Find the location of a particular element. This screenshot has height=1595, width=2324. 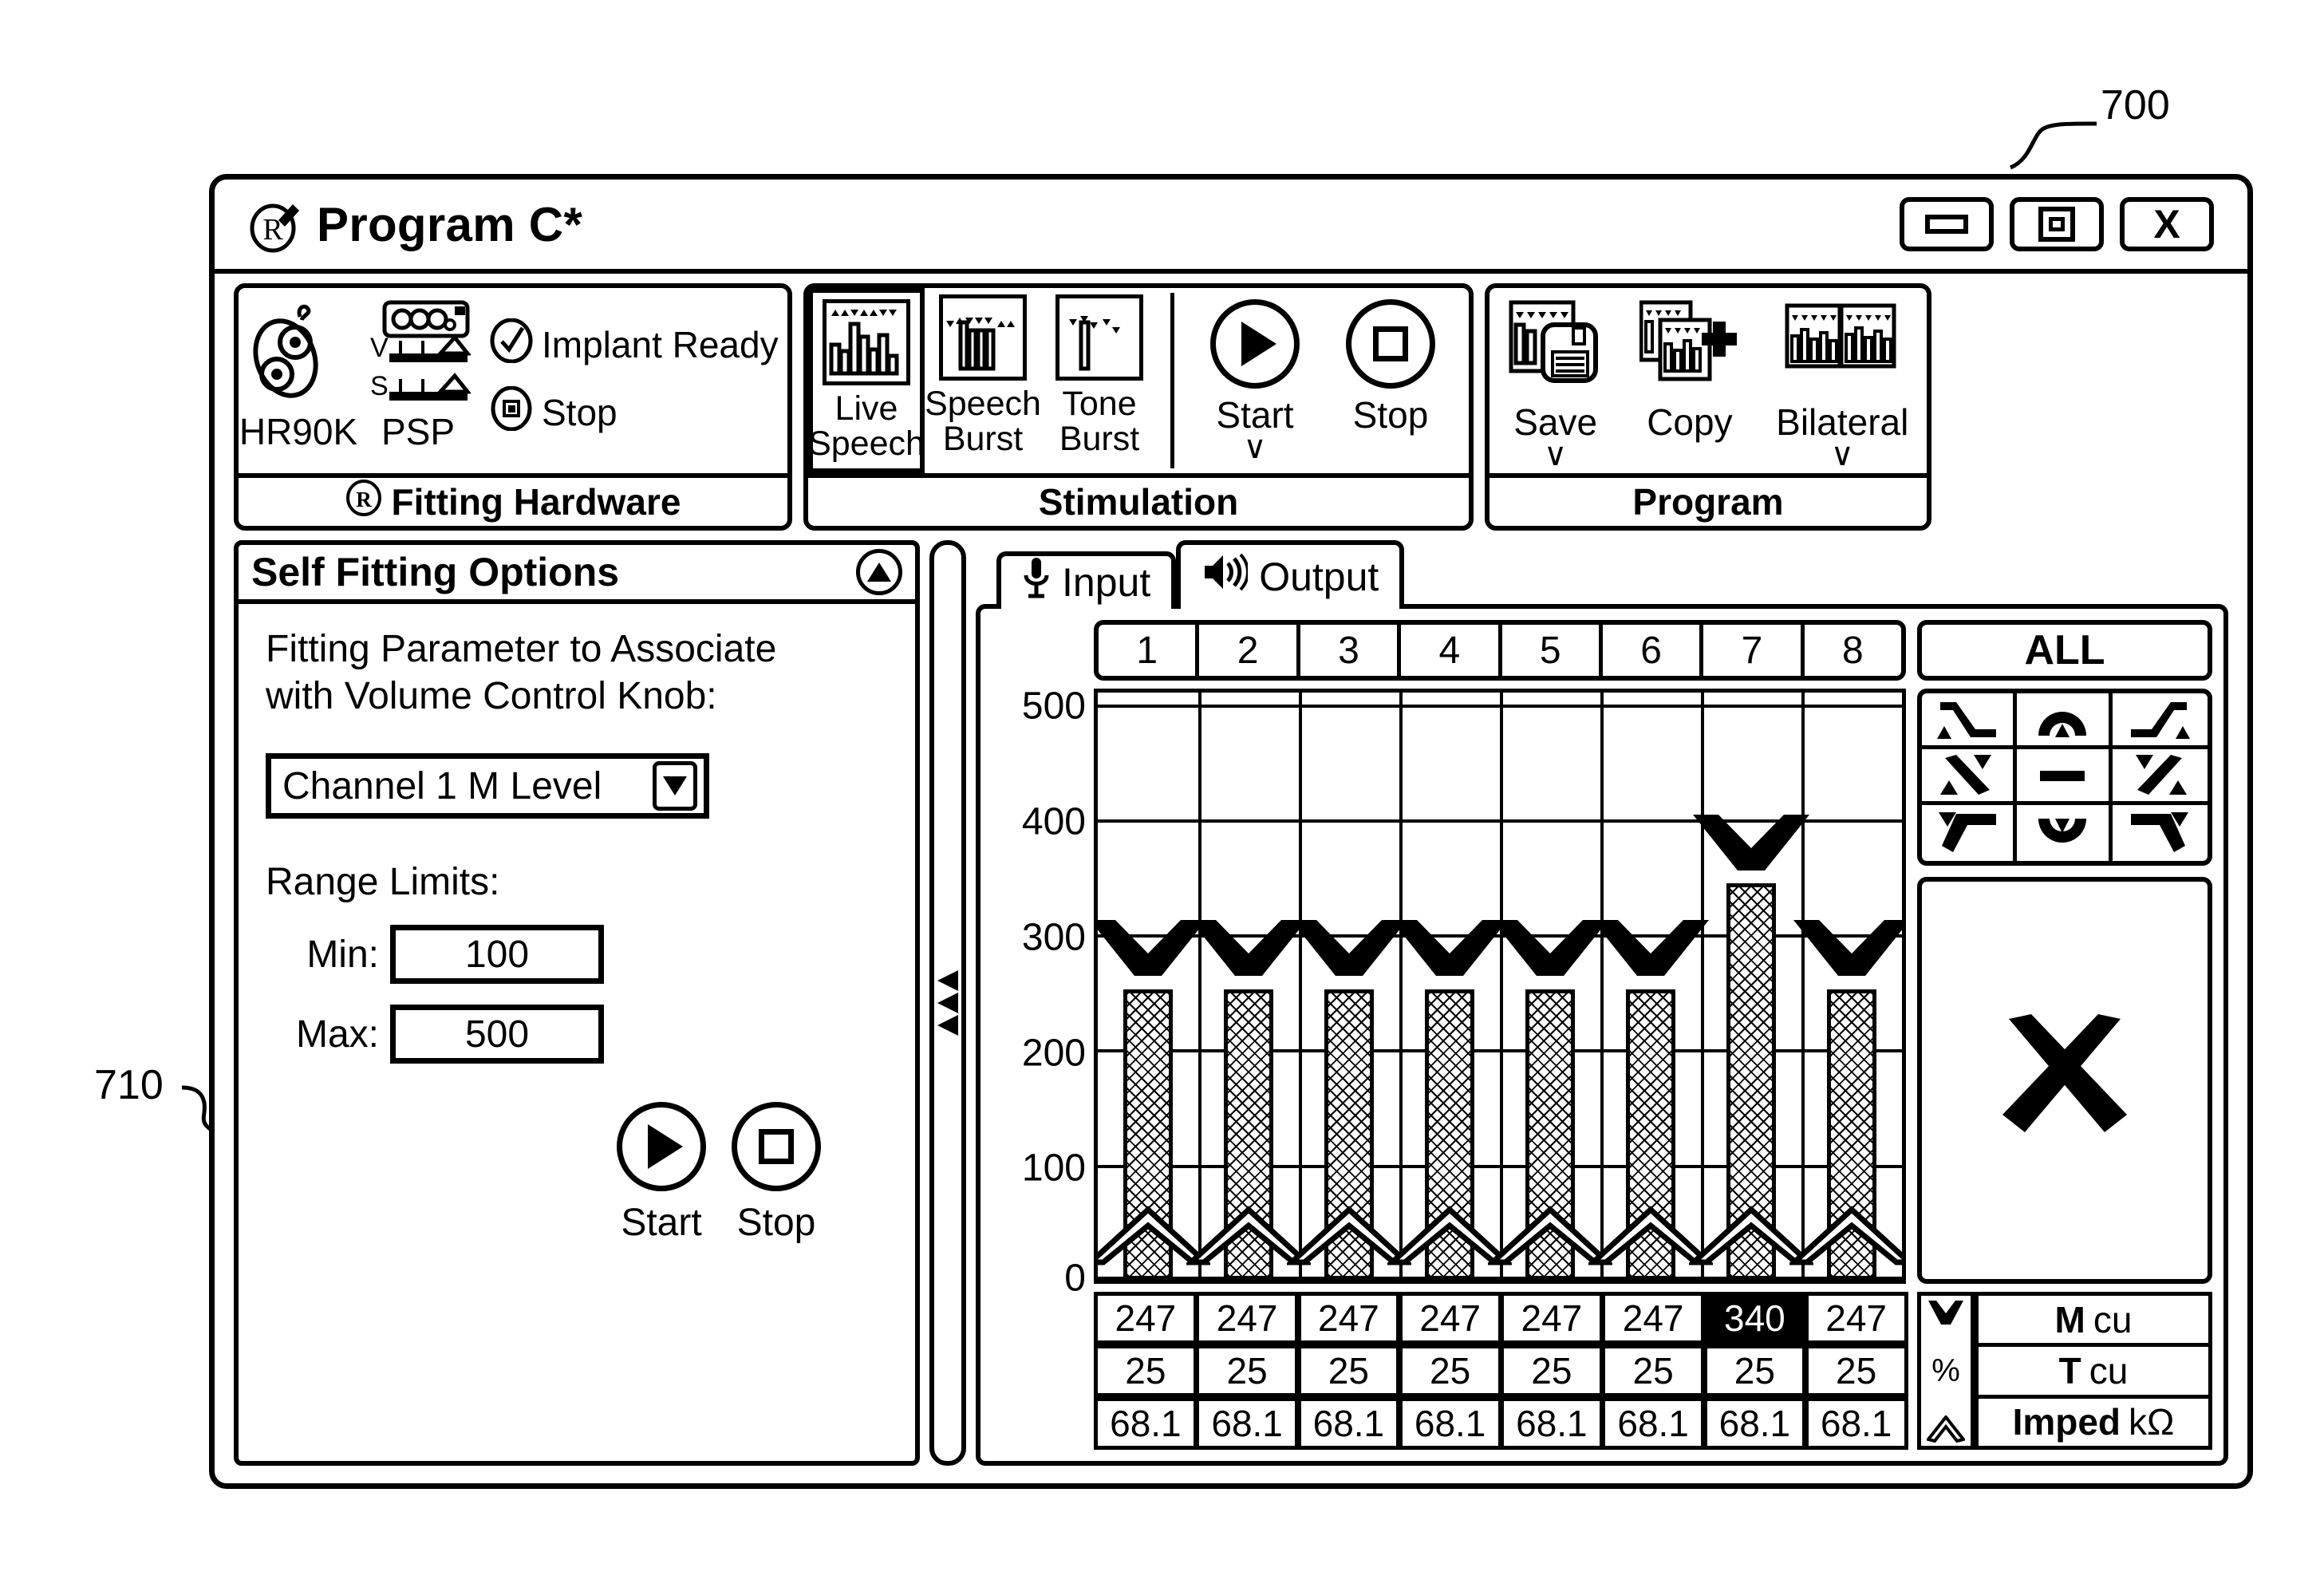

channel-header-4: 4 is located at coordinates (1451, 650).